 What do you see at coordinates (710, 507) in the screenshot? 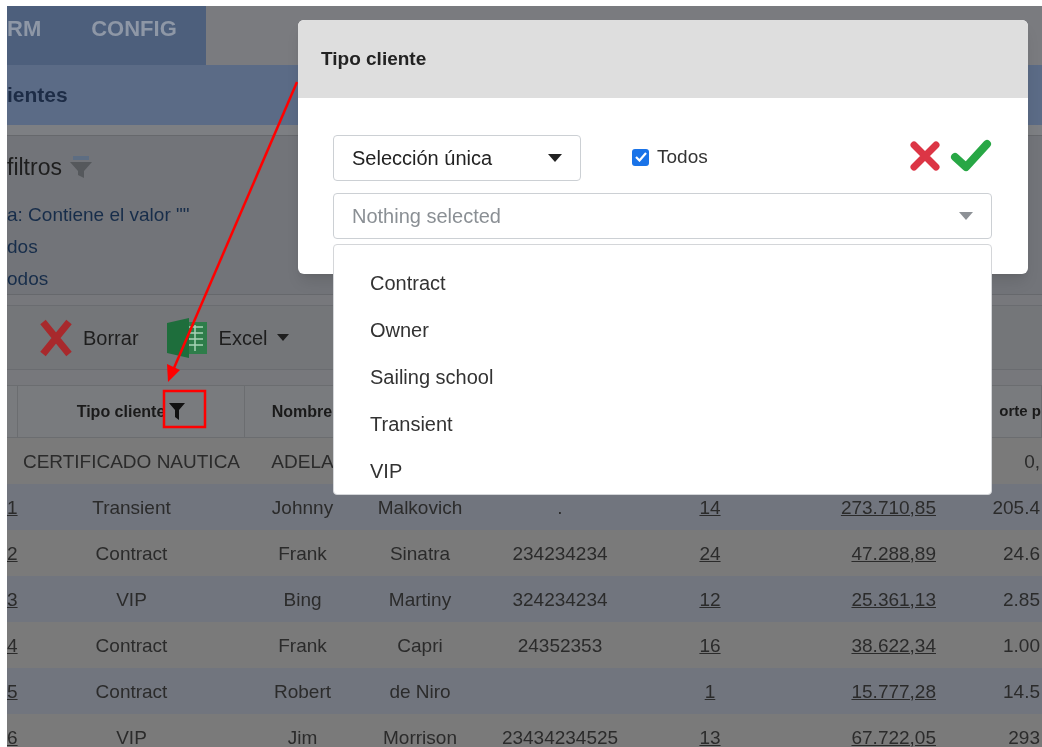
I see `table-link: 14` at bounding box center [710, 507].